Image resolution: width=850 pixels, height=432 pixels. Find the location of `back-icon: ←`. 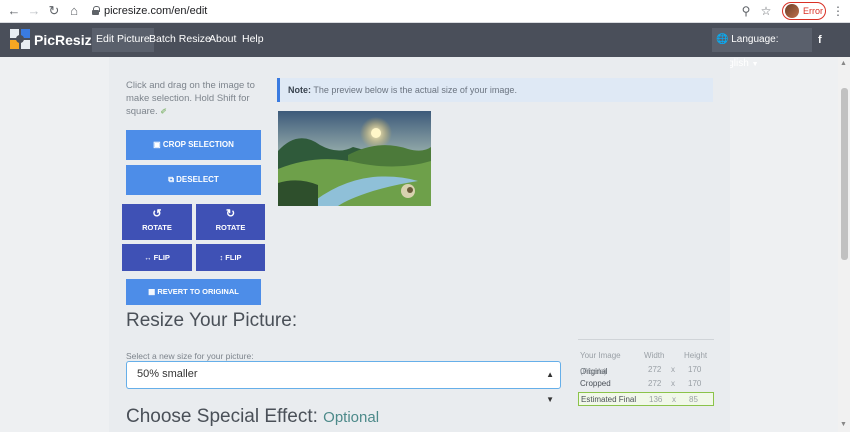

back-icon: ← is located at coordinates (14, 11).